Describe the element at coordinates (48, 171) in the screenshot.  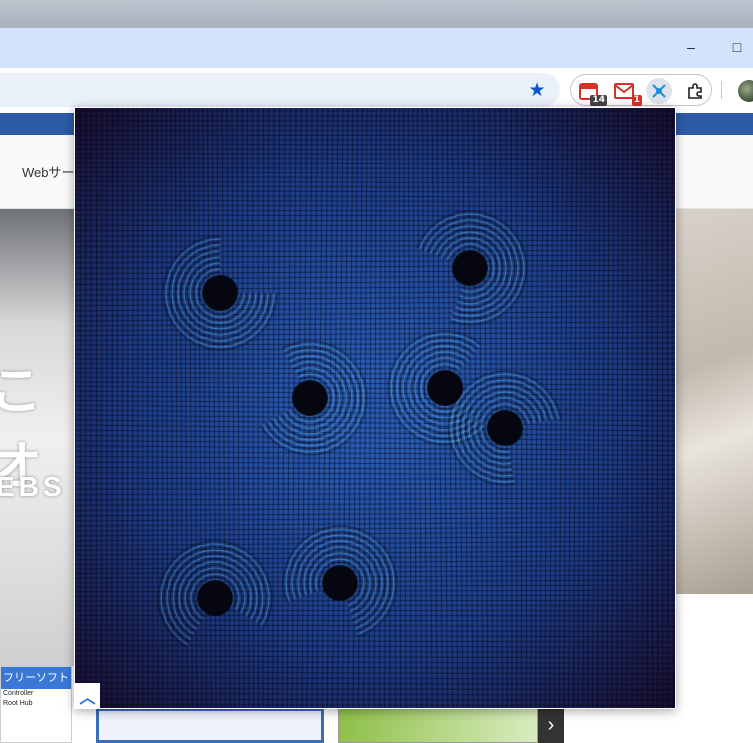
I see `nav-link-web: Webサー` at that location.